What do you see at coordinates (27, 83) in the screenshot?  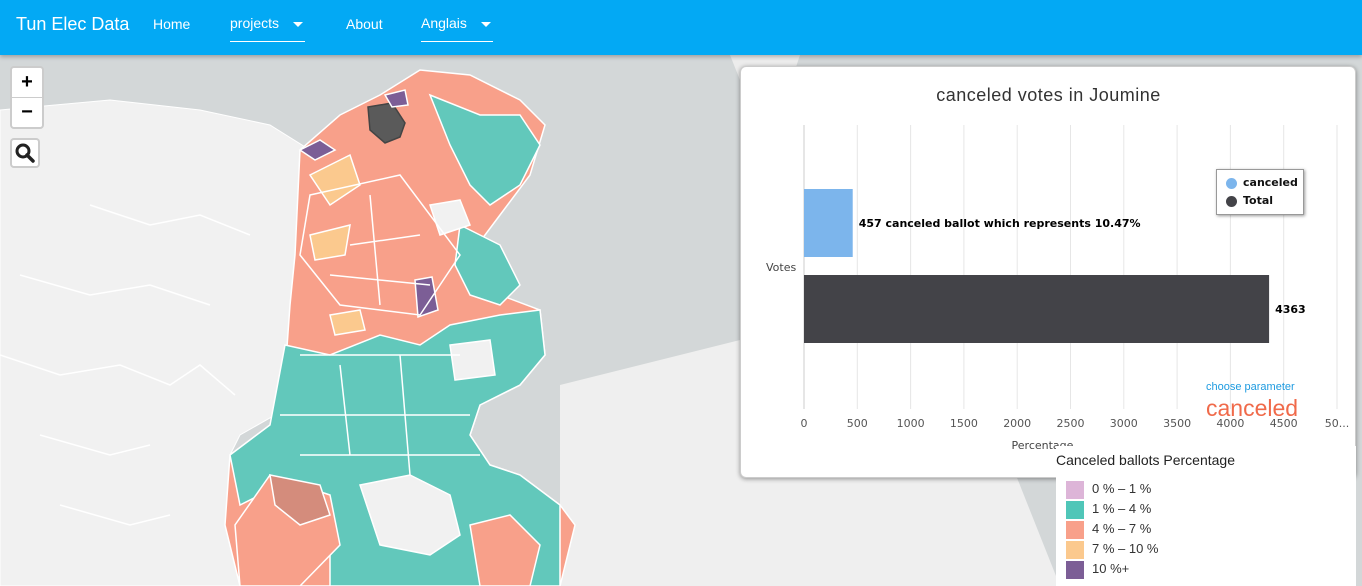 I see `zoom-in-button: +` at bounding box center [27, 83].